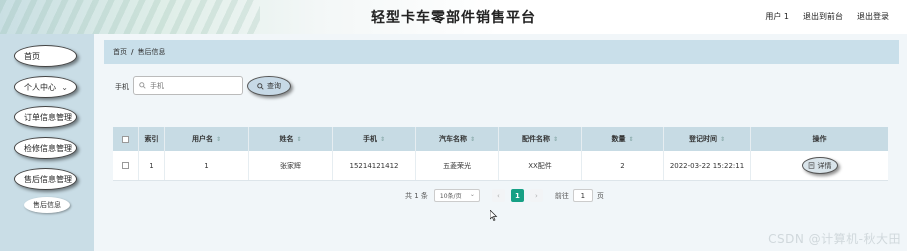  What do you see at coordinates (45, 56) in the screenshot?
I see `sidebar-item-home: 首页` at bounding box center [45, 56].